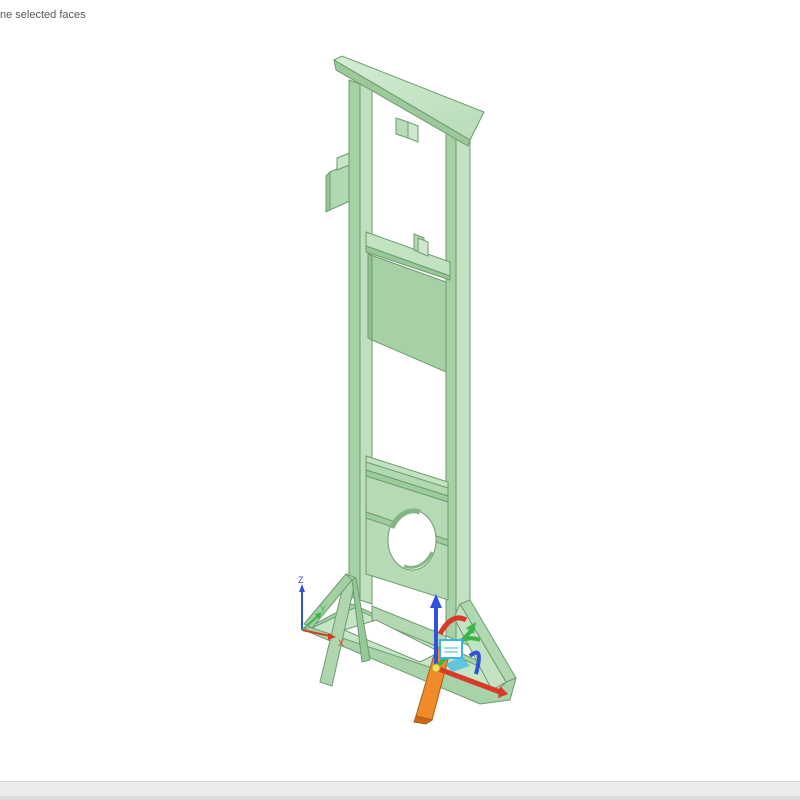 The height and width of the screenshot is (800, 800). What do you see at coordinates (408, 302) in the screenshot?
I see `blade-assembly` at bounding box center [408, 302].